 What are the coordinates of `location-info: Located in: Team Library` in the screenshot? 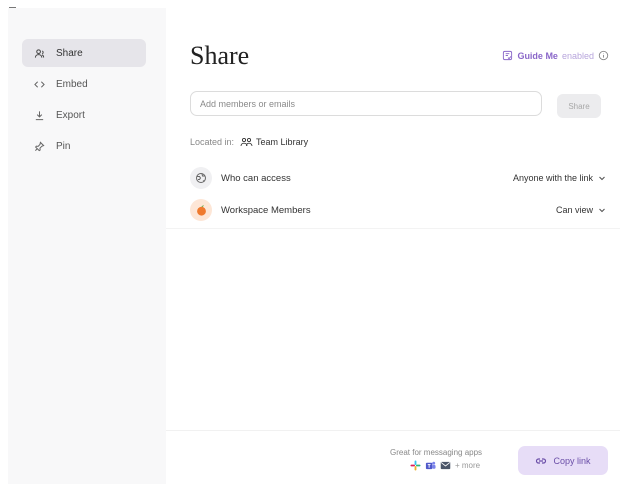 It's located at (249, 142).